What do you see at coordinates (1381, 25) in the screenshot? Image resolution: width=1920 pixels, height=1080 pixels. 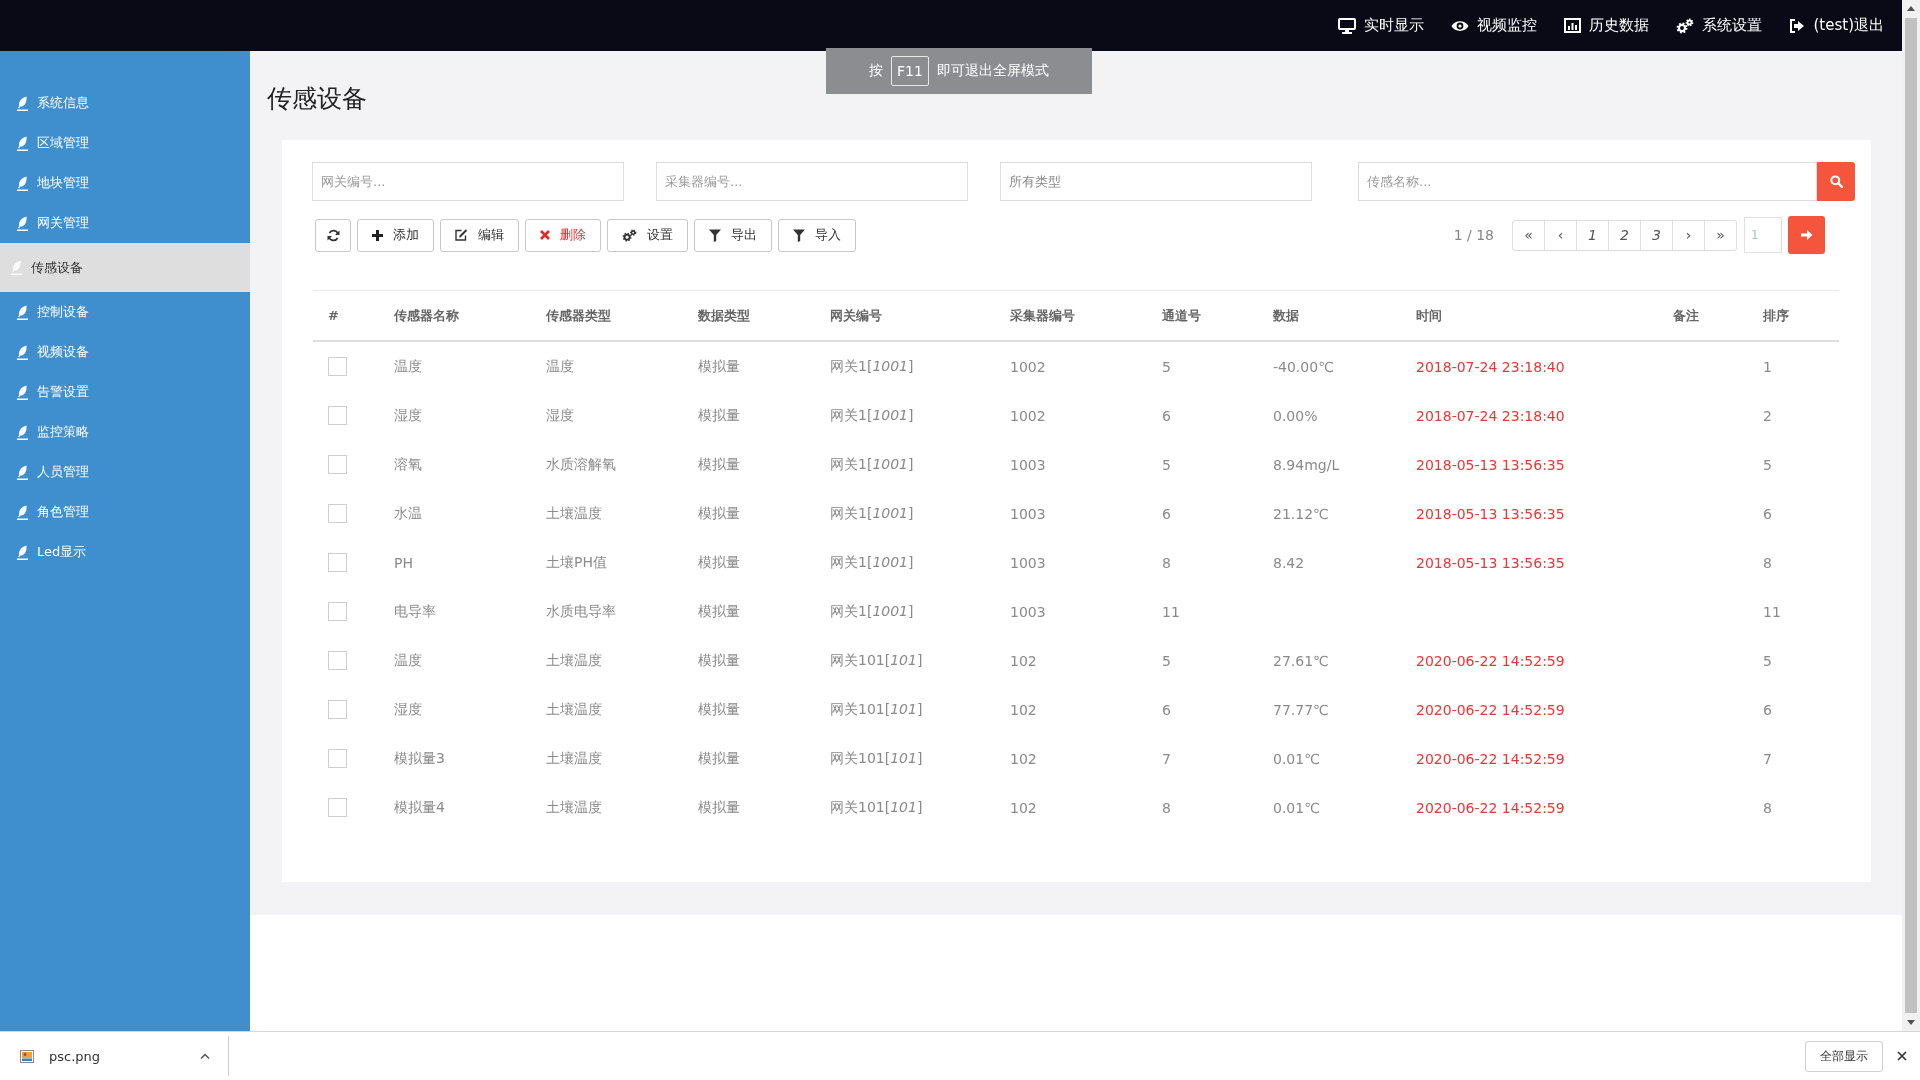 I see `nav-link: 实时显示` at bounding box center [1381, 25].